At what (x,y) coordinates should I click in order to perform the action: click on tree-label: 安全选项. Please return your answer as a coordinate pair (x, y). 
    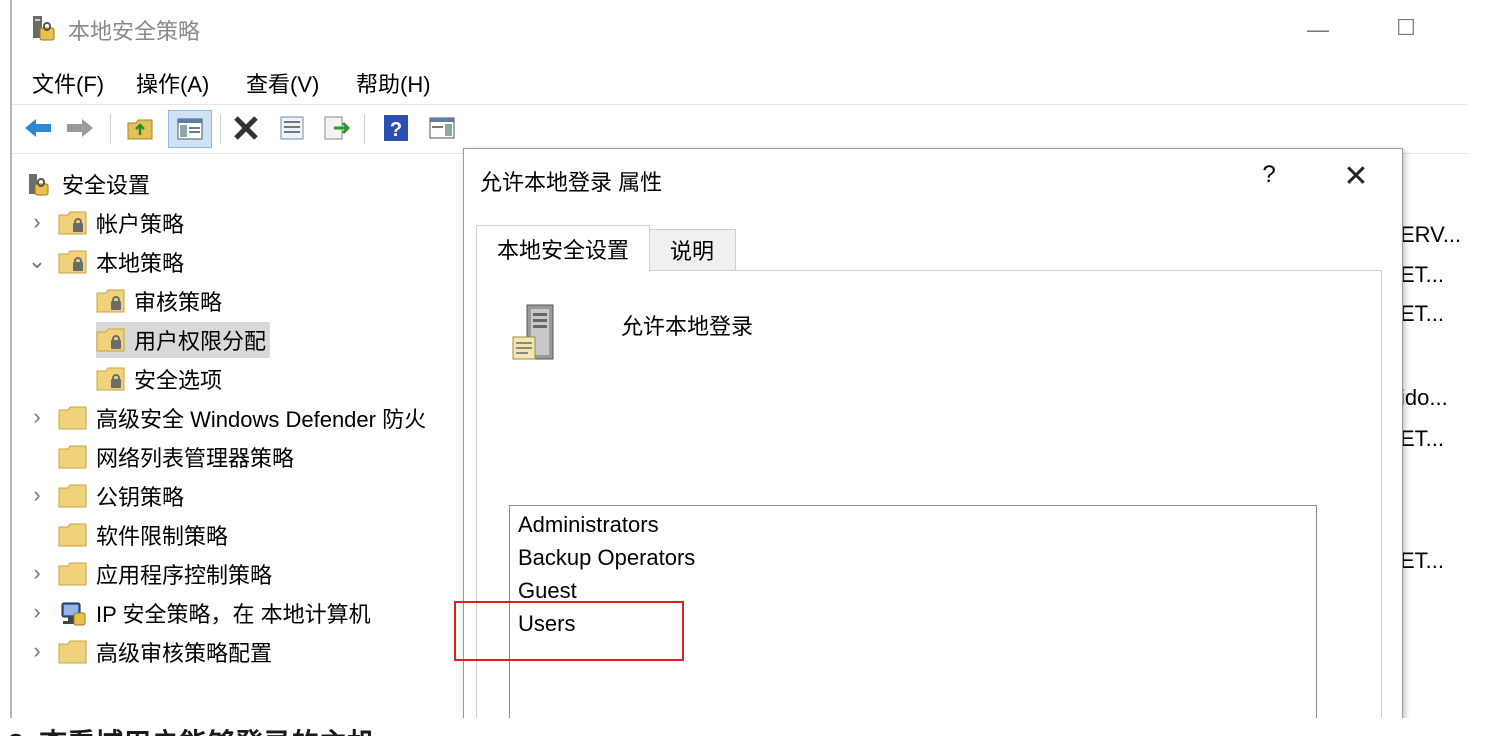
    Looking at the image, I should click on (178, 380).